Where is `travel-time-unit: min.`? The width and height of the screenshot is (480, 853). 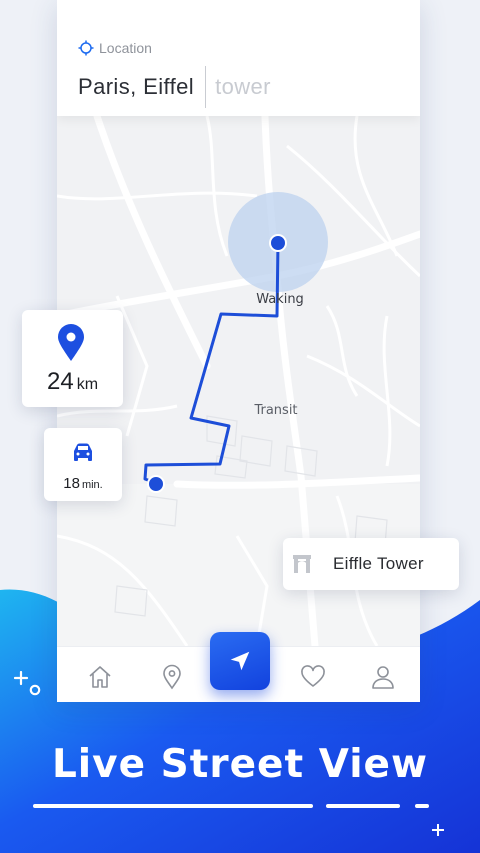 travel-time-unit: min. is located at coordinates (92, 485).